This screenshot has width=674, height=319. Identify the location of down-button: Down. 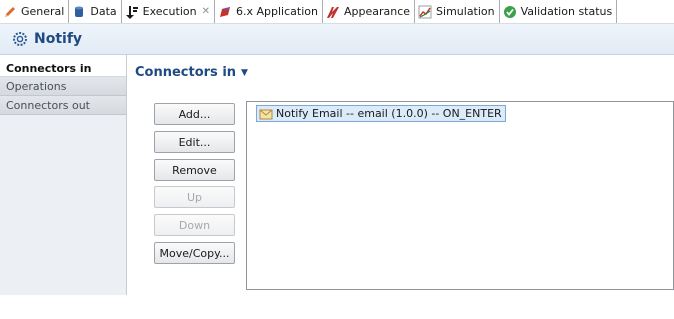
(194, 225).